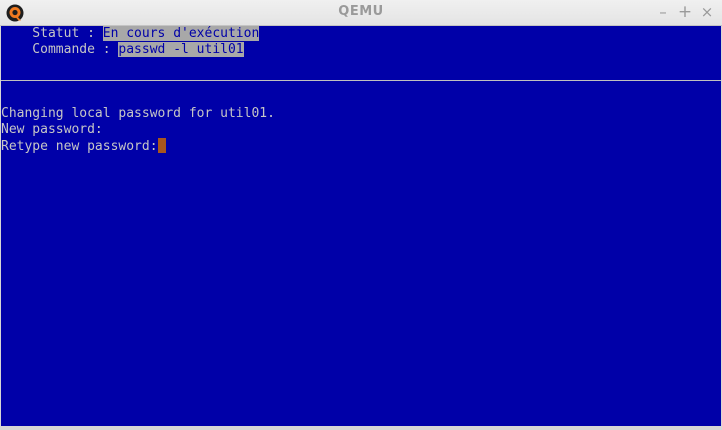 This screenshot has width=722, height=430. I want to click on minimize-button: –, so click(663, 12).